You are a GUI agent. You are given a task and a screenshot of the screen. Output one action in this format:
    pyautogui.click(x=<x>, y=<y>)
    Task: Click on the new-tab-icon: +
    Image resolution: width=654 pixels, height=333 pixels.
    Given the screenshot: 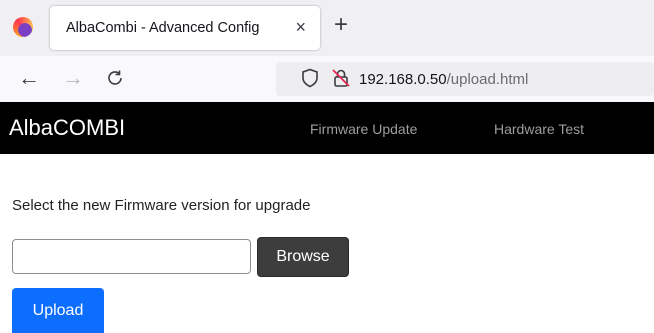 What is the action you would take?
    pyautogui.click(x=341, y=25)
    